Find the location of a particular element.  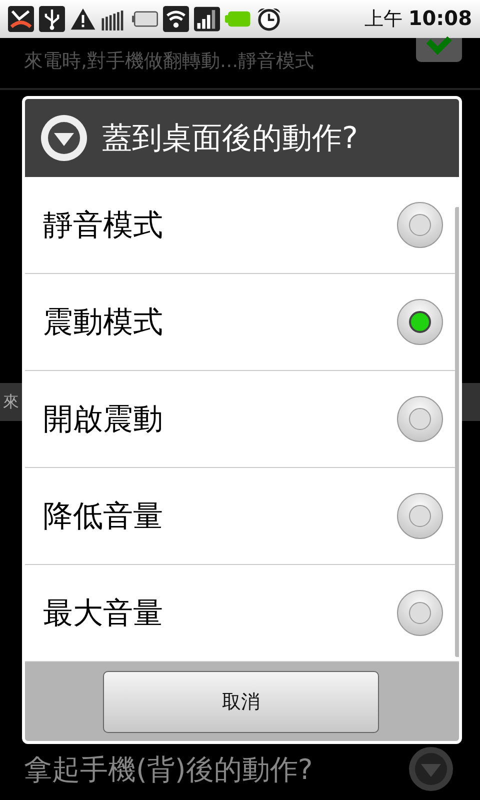

option-label: 靜音模式 is located at coordinates (103, 225).